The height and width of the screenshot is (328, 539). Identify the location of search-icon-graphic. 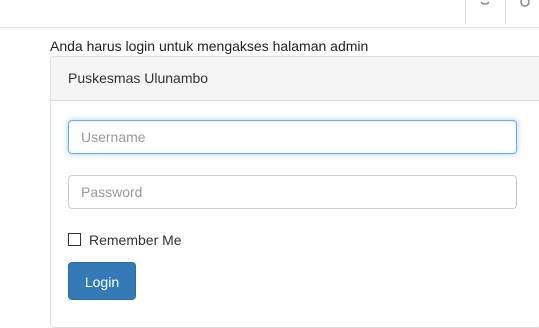
(525, 3).